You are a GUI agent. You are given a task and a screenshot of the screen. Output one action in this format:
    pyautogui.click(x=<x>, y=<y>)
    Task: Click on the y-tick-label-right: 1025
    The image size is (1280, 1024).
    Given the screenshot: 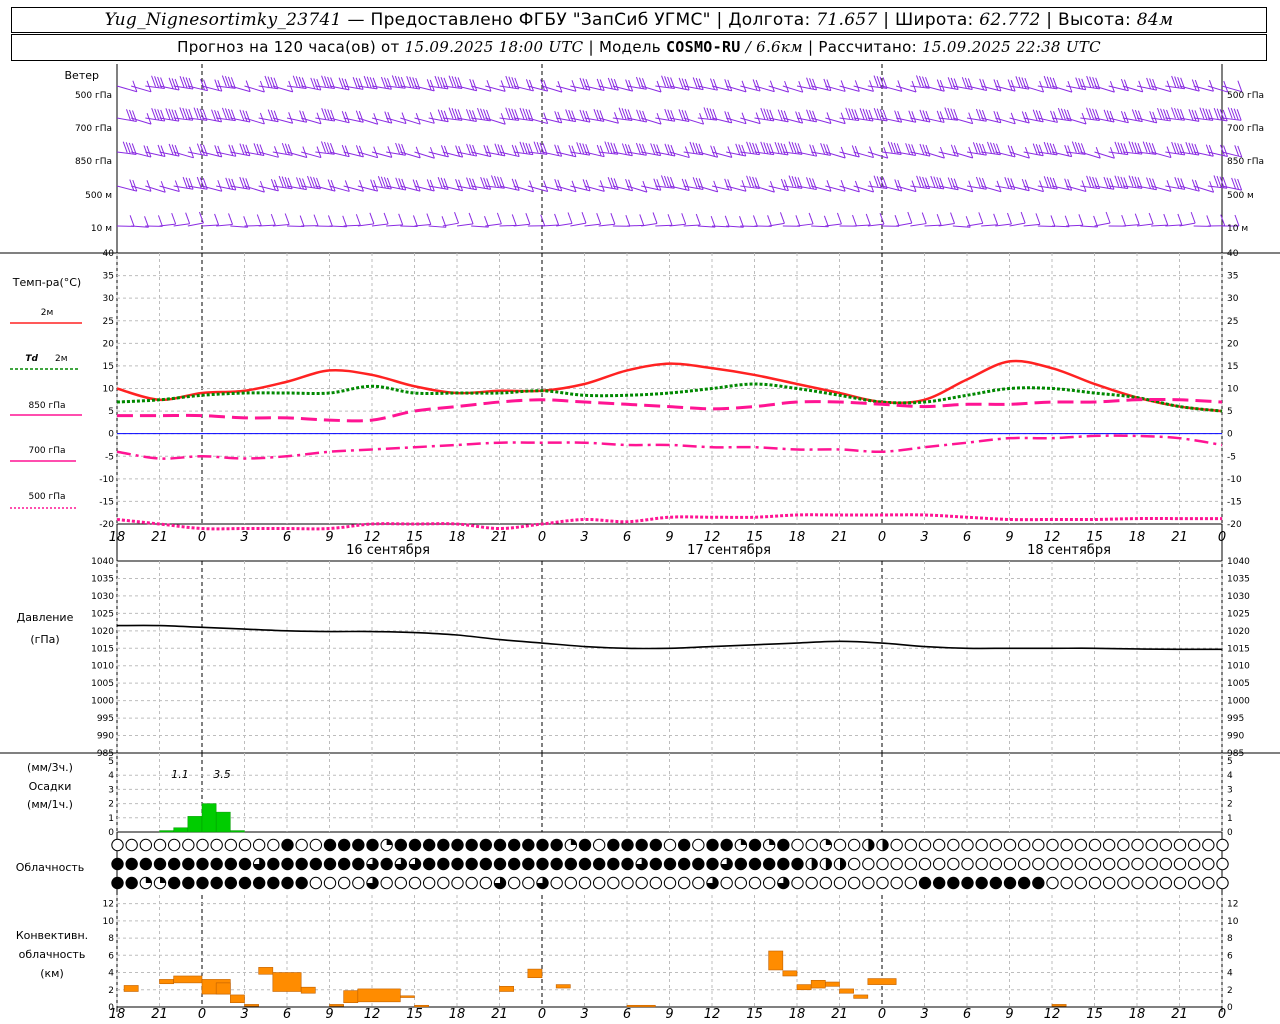 What is the action you would take?
    pyautogui.click(x=1238, y=614)
    